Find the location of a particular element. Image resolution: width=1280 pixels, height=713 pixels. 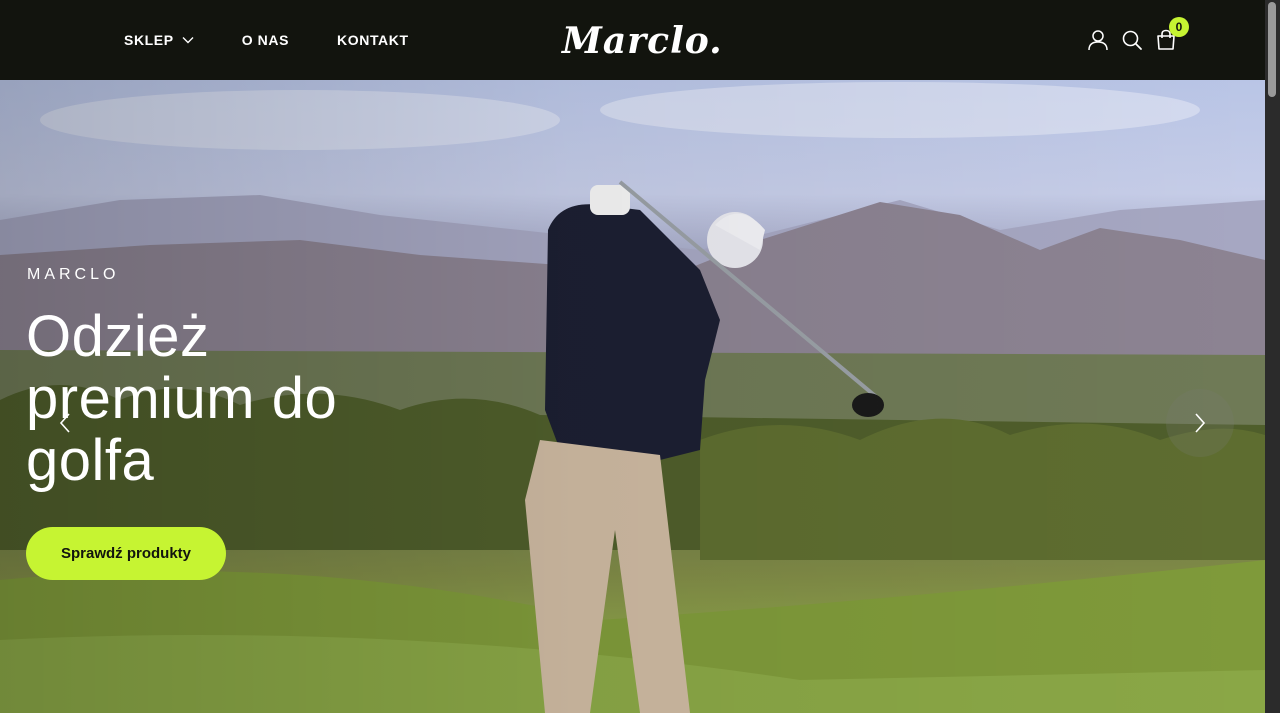

chevron-left-icon is located at coordinates (65, 423).